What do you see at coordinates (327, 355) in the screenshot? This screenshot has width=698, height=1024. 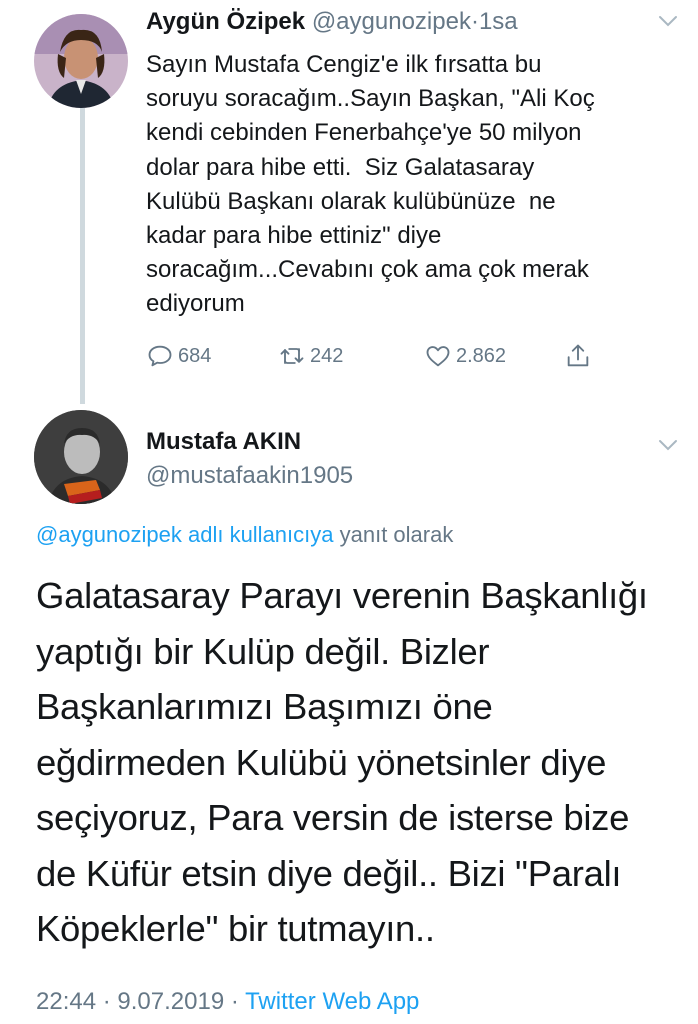 I see `retweet-count: 242` at bounding box center [327, 355].